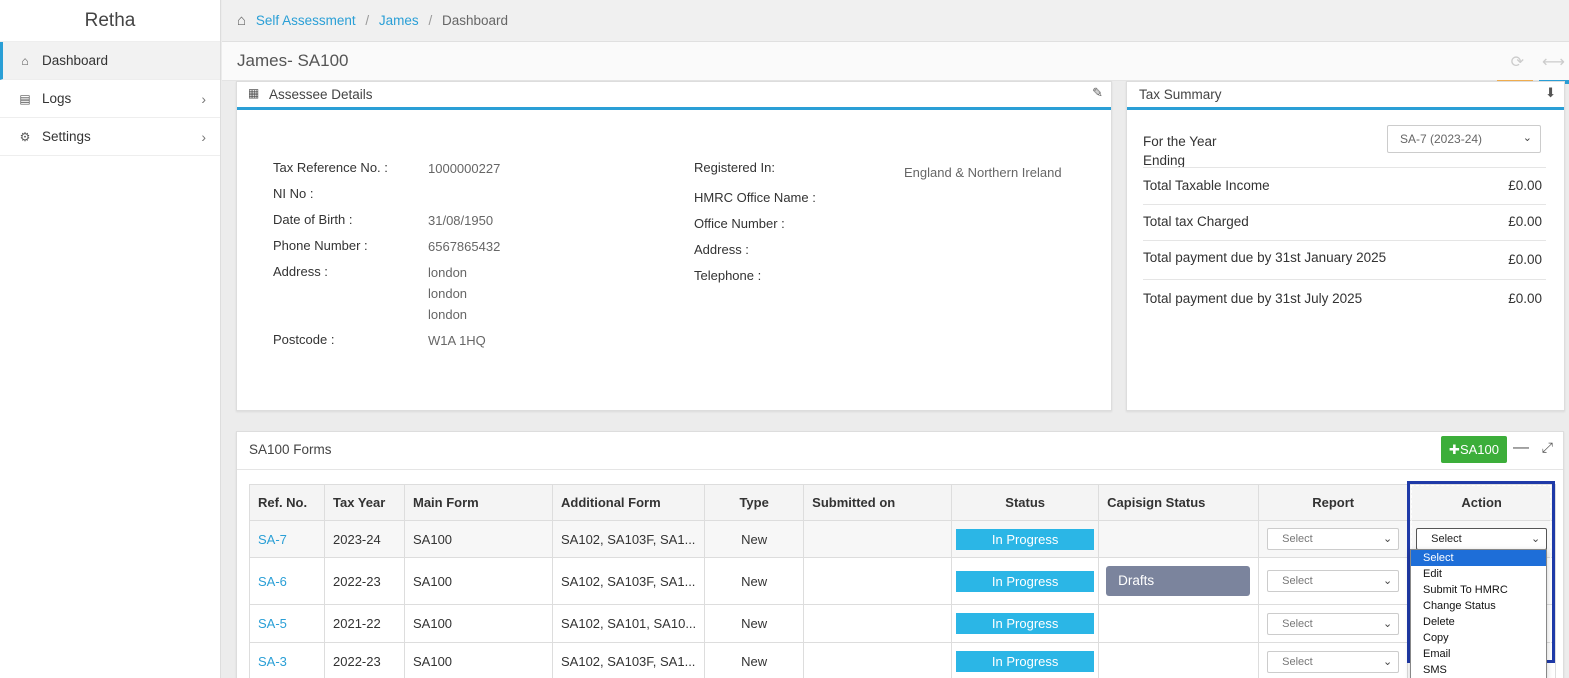 The height and width of the screenshot is (678, 1569). Describe the element at coordinates (254, 93) in the screenshot. I see `building-icon: ▦` at that location.